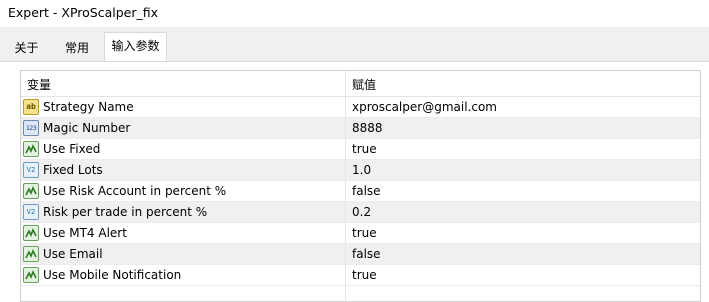 This screenshot has width=709, height=302. Describe the element at coordinates (73, 170) in the screenshot. I see `parameter-name: Fixed Lots` at that location.